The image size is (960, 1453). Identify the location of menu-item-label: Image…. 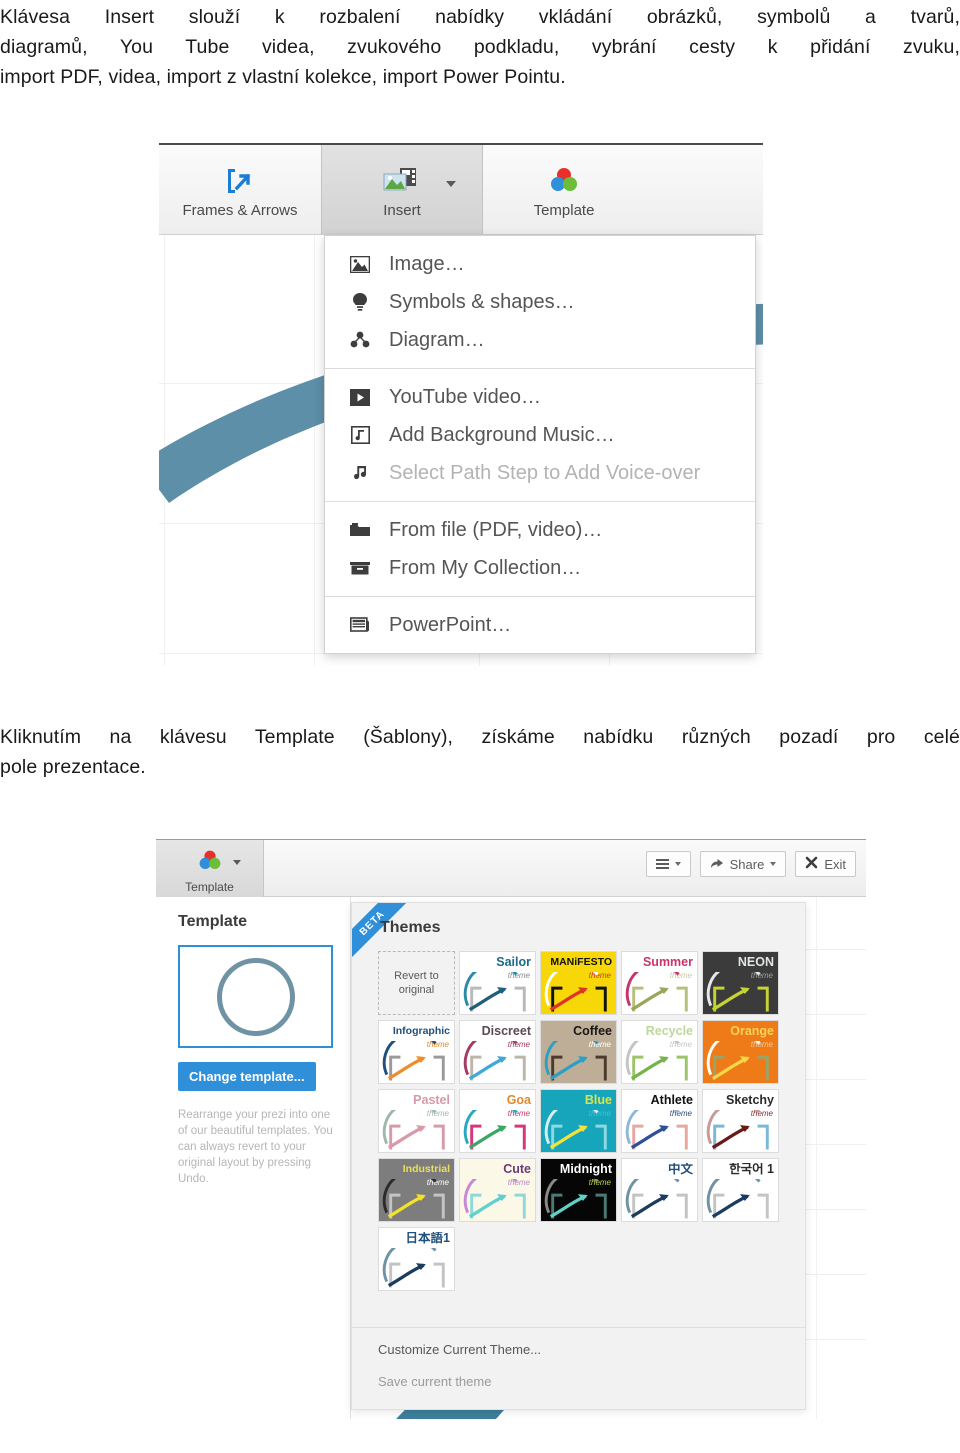
(427, 263).